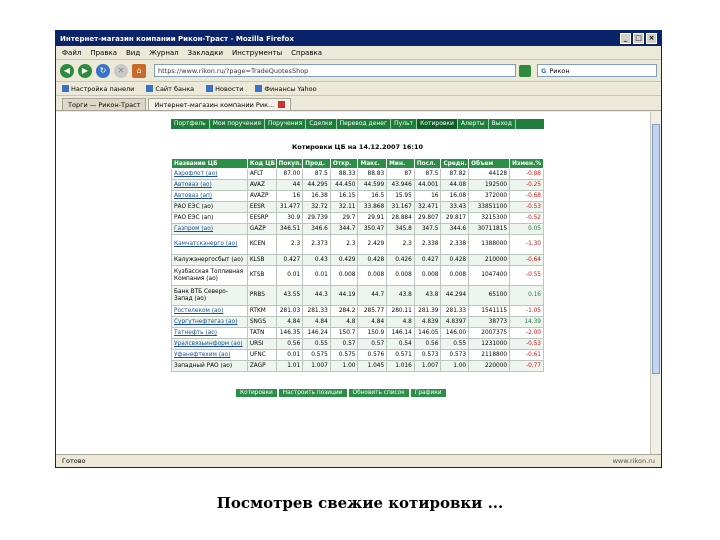  I want to click on security-name: Камчатскэнерго (ао), so click(209, 244).